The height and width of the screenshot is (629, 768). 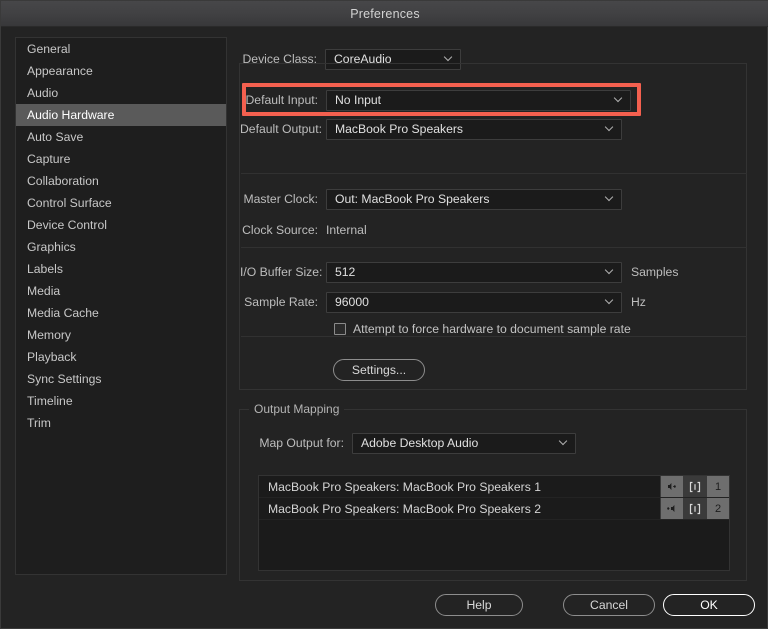 What do you see at coordinates (399, 129) in the screenshot?
I see `default-output-value: MacBook Pro Speakers` at bounding box center [399, 129].